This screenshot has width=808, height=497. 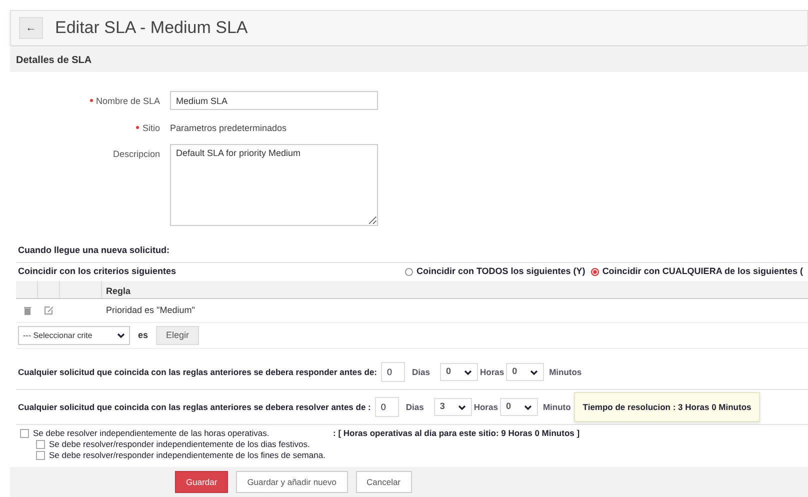 What do you see at coordinates (136, 154) in the screenshot?
I see `field-label: Descripcion` at bounding box center [136, 154].